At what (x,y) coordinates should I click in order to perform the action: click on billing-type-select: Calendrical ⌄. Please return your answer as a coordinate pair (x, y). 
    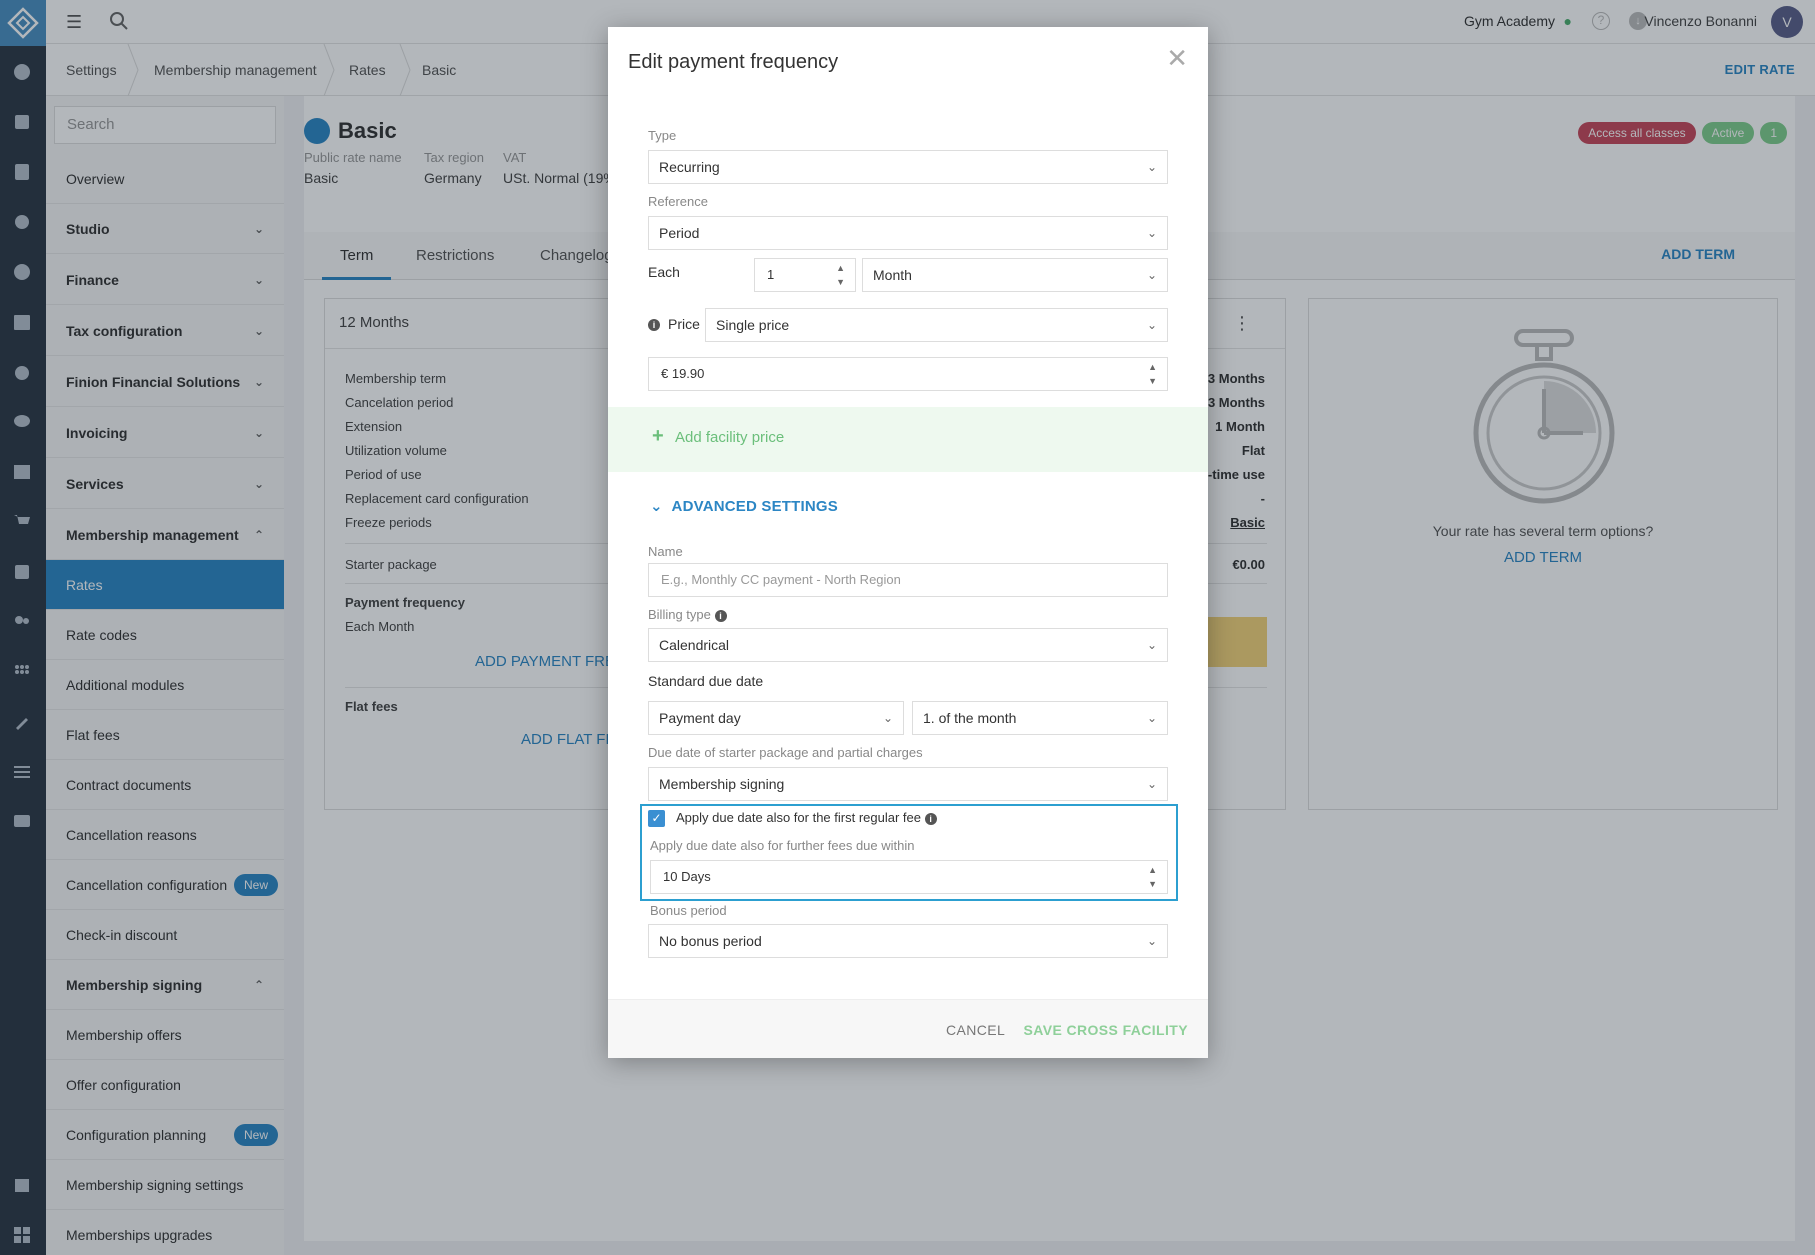
    Looking at the image, I should click on (908, 645).